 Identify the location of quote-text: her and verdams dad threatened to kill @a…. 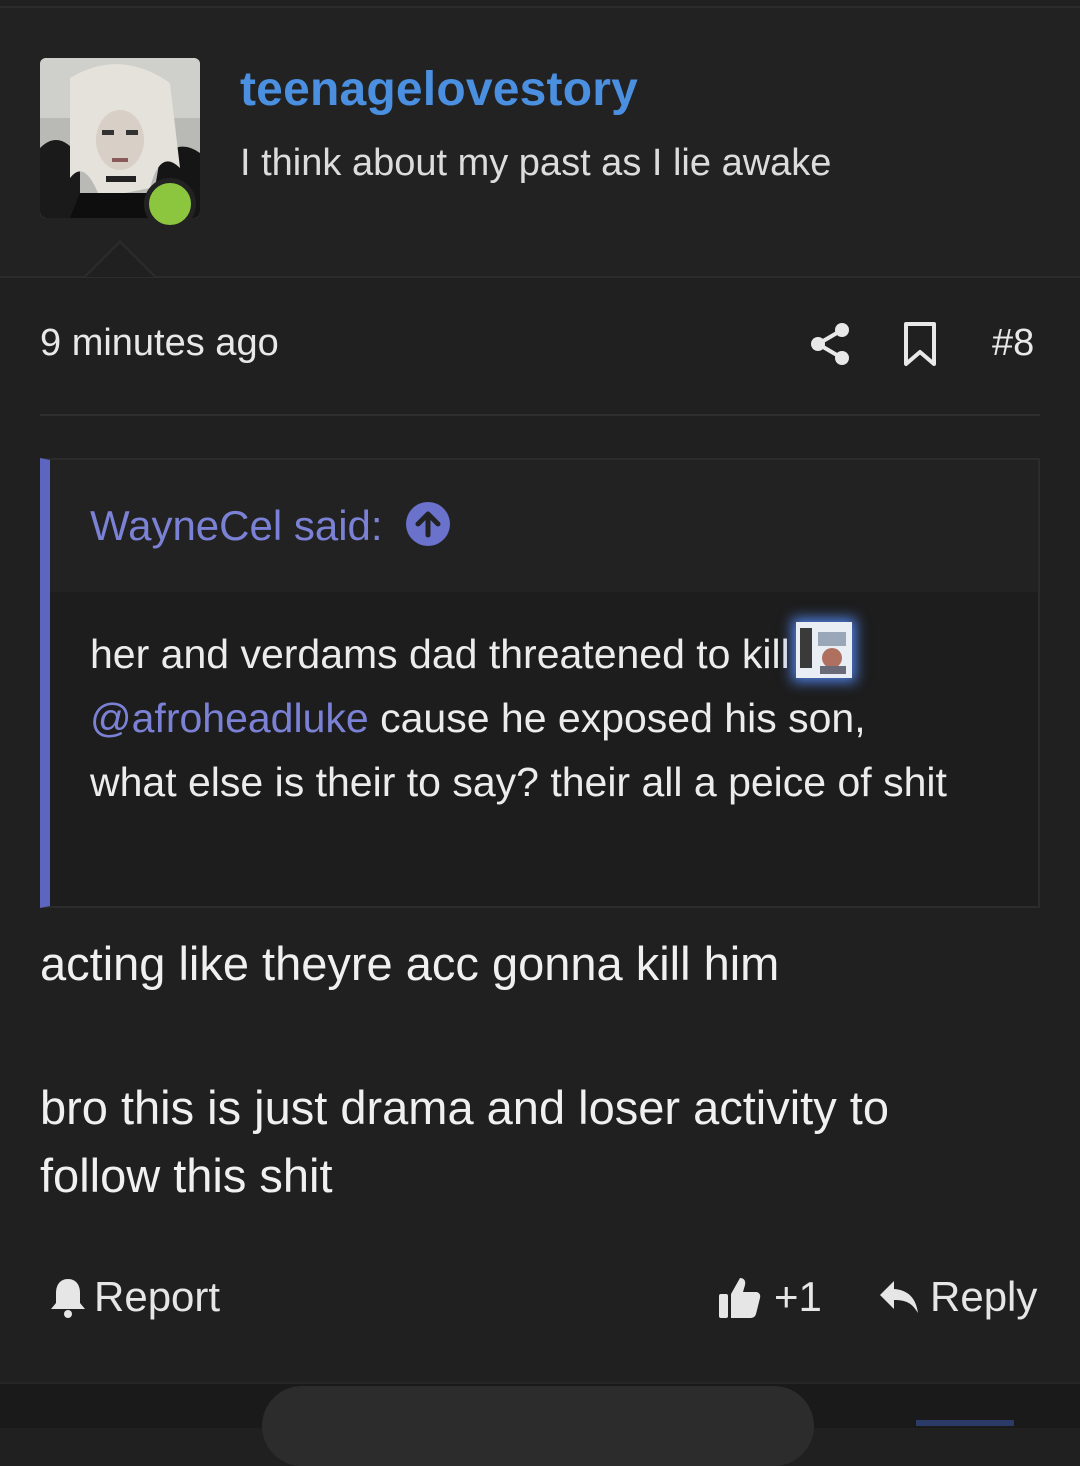
(520, 718).